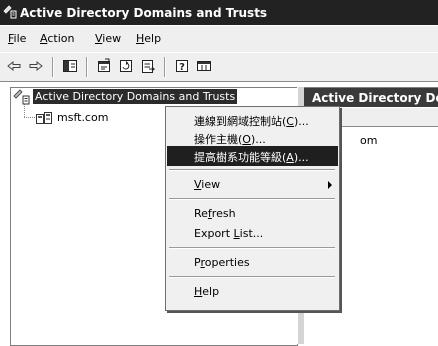  I want to click on menu-item-label: View, so click(207, 184).